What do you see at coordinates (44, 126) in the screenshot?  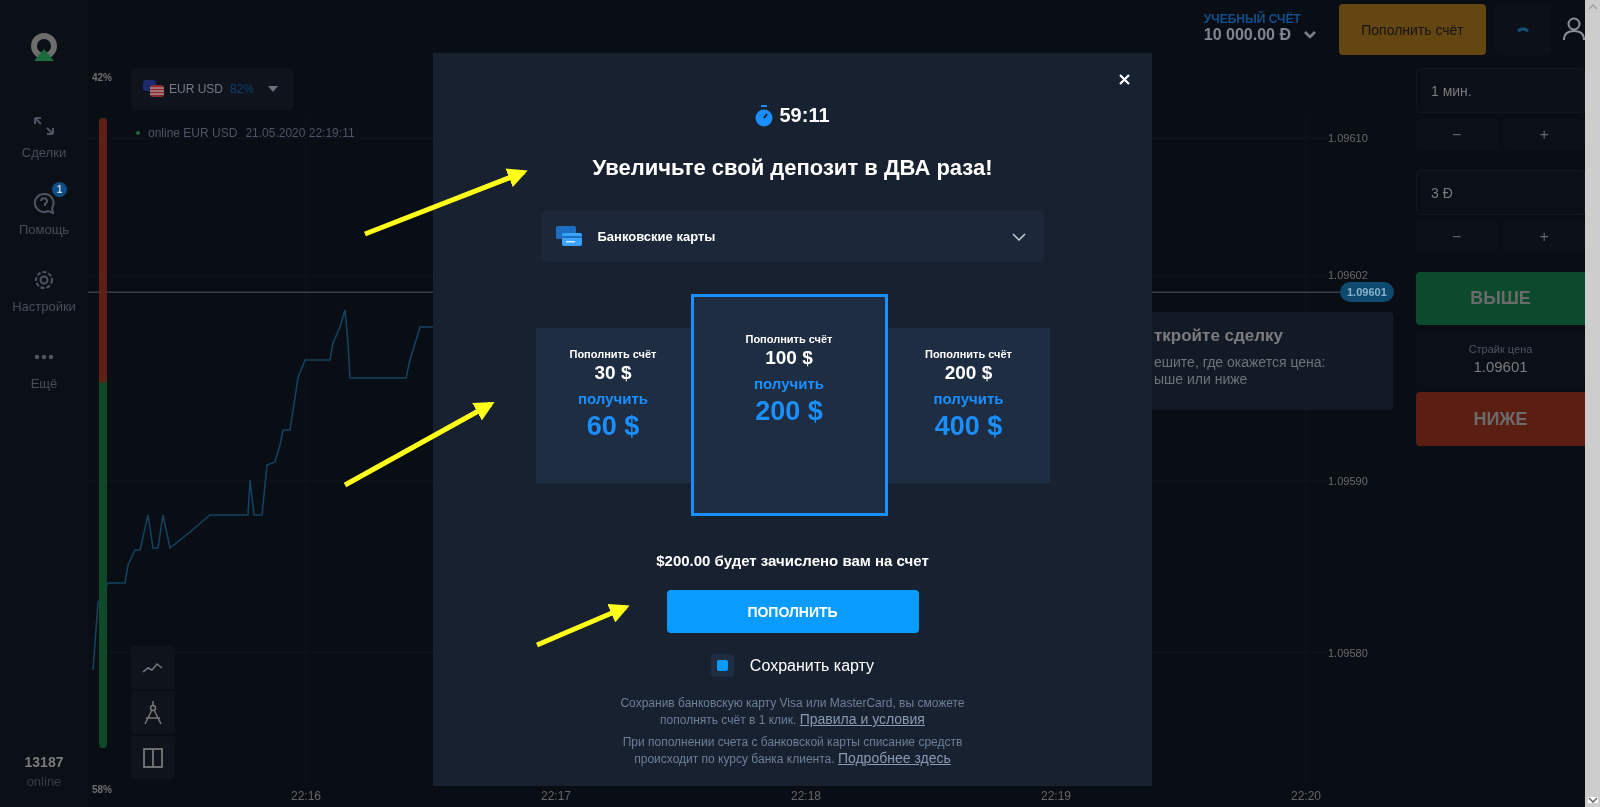 I see `diagonal-arrows-icon` at bounding box center [44, 126].